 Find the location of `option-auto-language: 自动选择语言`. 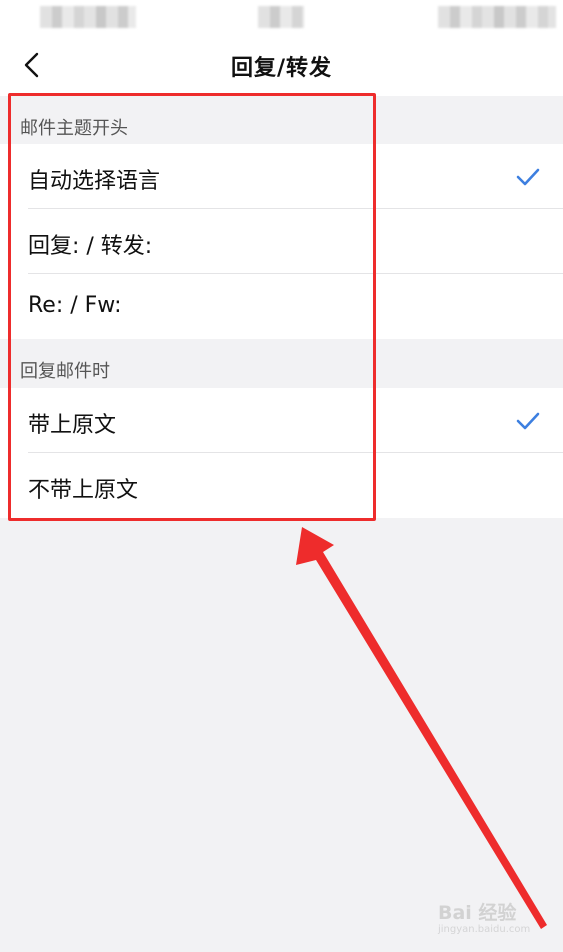

option-auto-language: 自动选择语言 is located at coordinates (281, 176).